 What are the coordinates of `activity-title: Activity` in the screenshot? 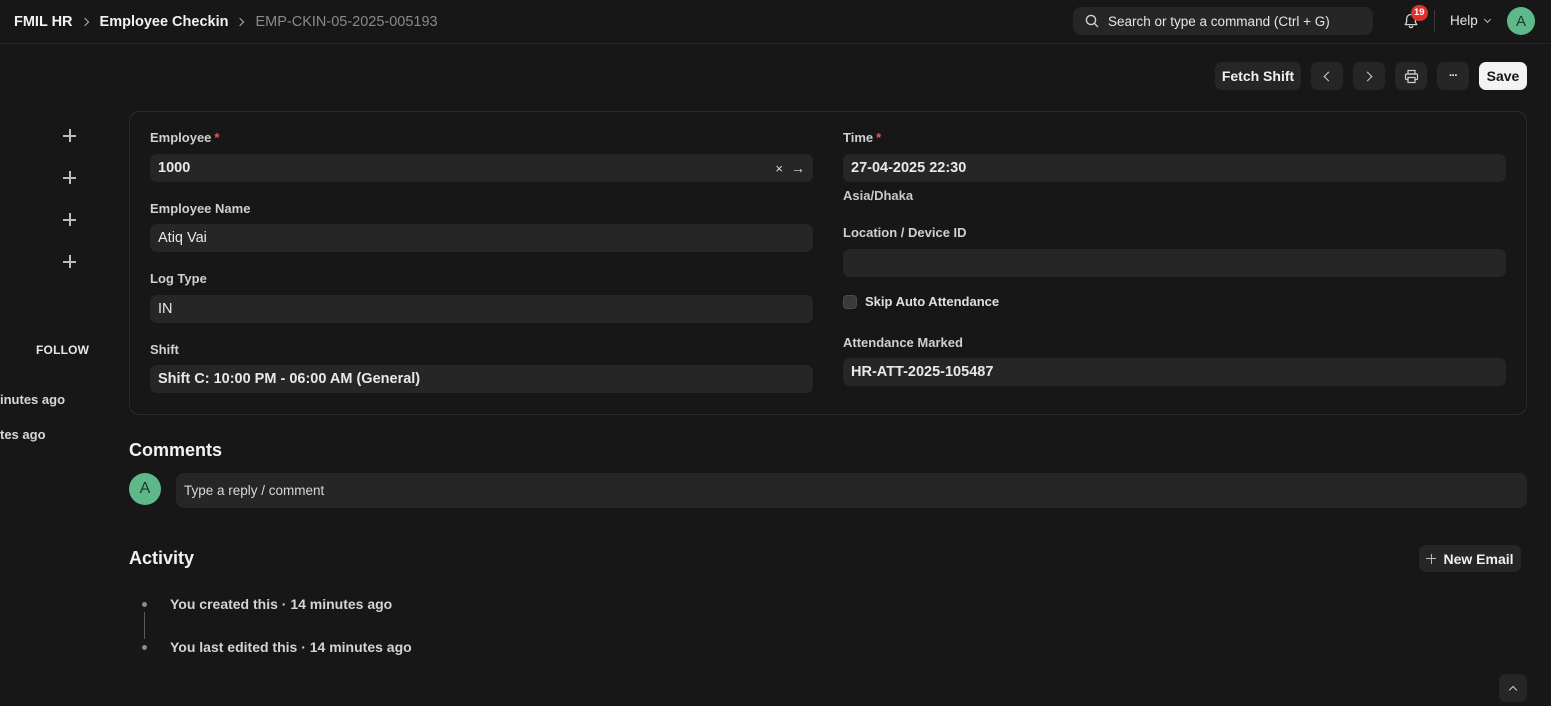 It's located at (162, 558).